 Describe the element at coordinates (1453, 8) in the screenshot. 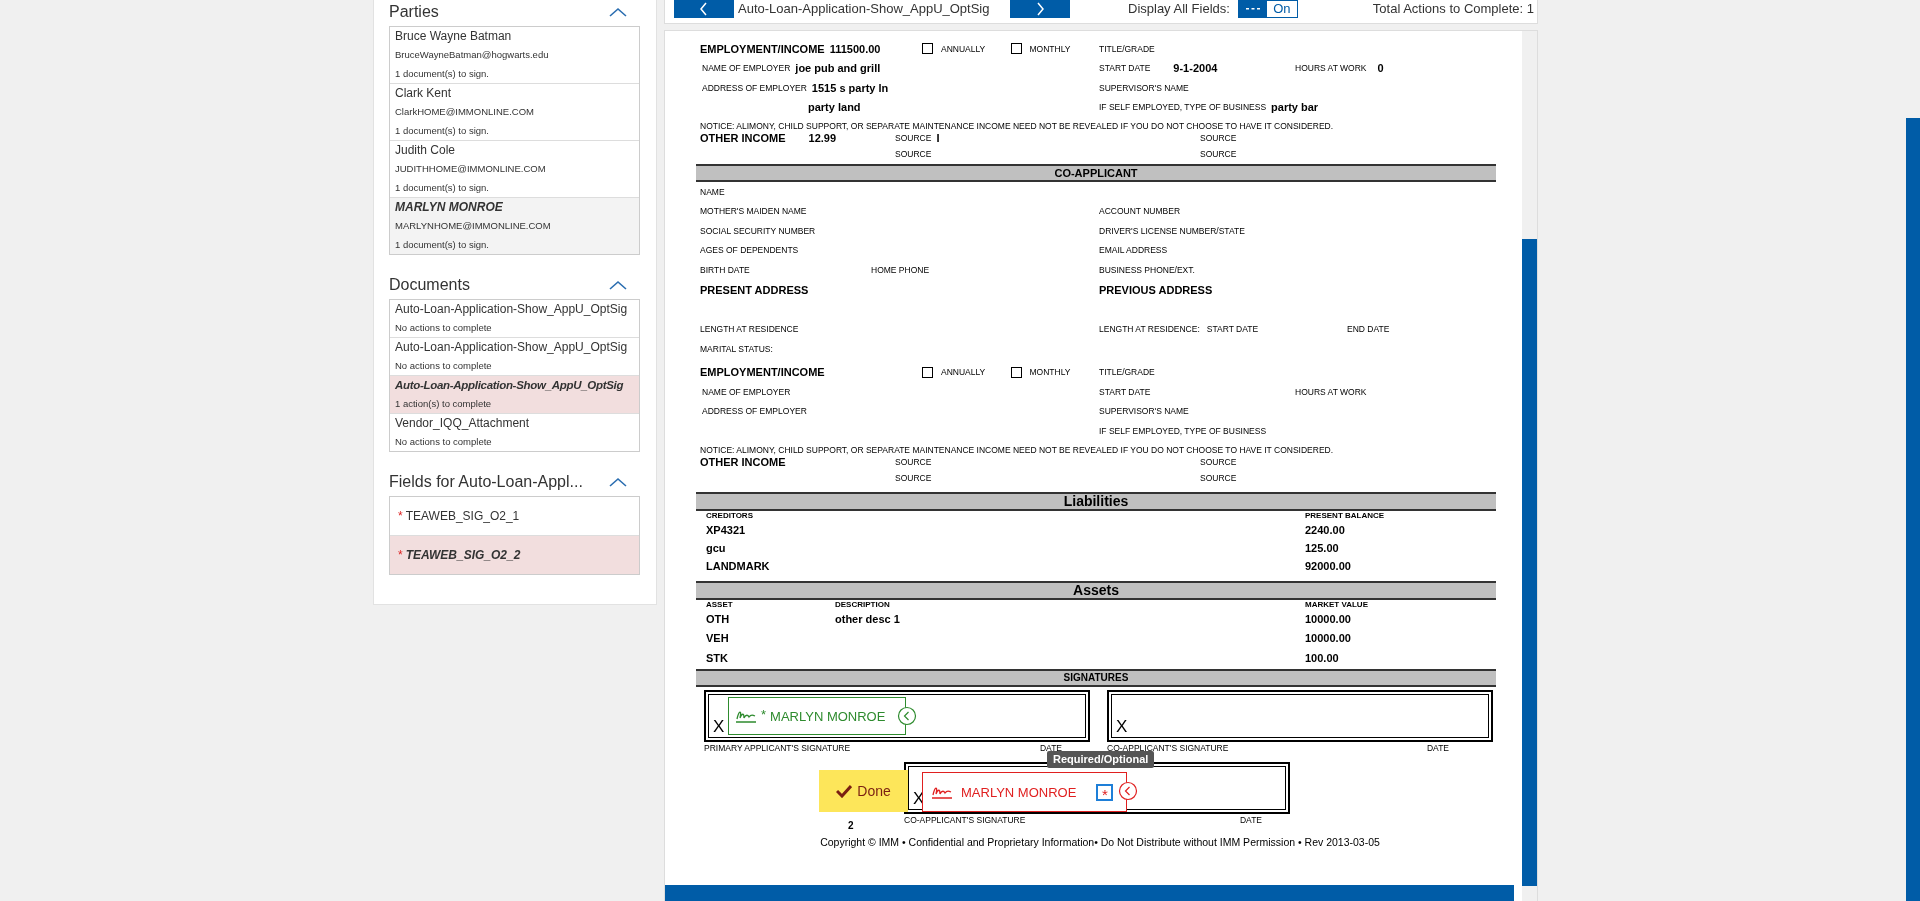

I see `actions-count: Total Actions to Complete: 1` at that location.